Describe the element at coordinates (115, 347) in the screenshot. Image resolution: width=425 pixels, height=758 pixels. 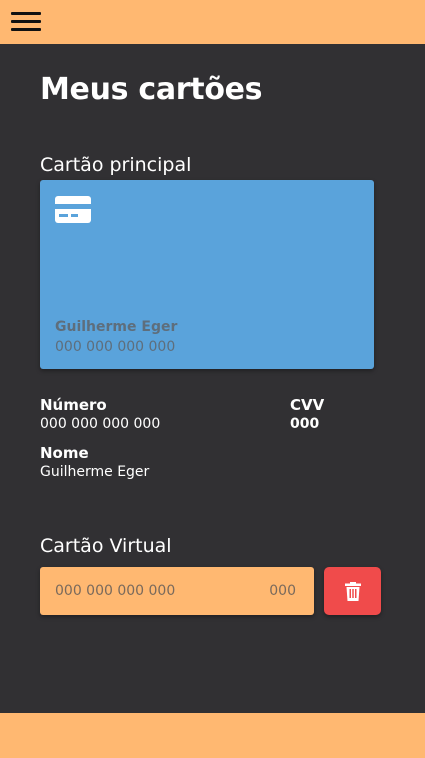
I see `card-number: 000 000 000 000` at that location.